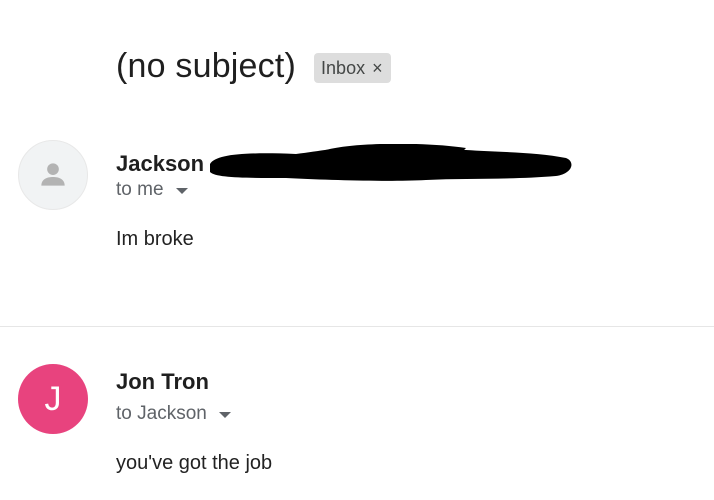 Image resolution: width=714 pixels, height=500 pixels. I want to click on sender-avatar: J, so click(53, 399).